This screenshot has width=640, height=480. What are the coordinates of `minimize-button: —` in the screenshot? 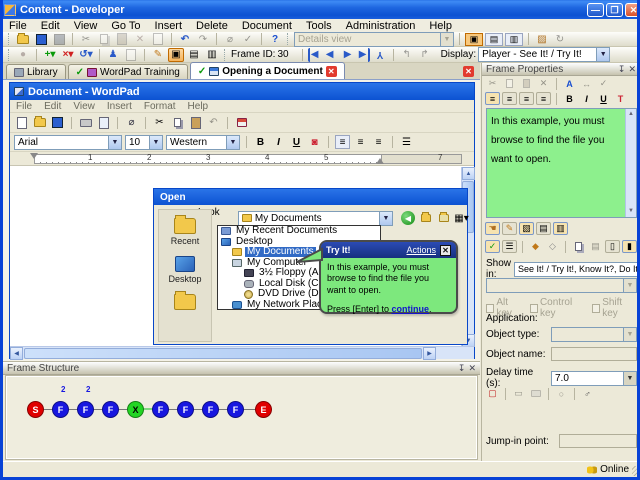 It's located at (595, 9).